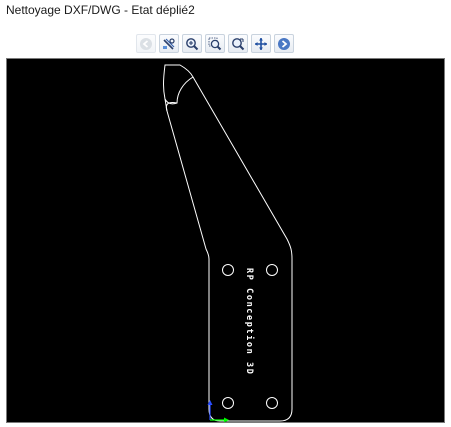 This screenshot has height=427, width=451. Describe the element at coordinates (228, 270) in the screenshot. I see `hole-top-left` at that location.